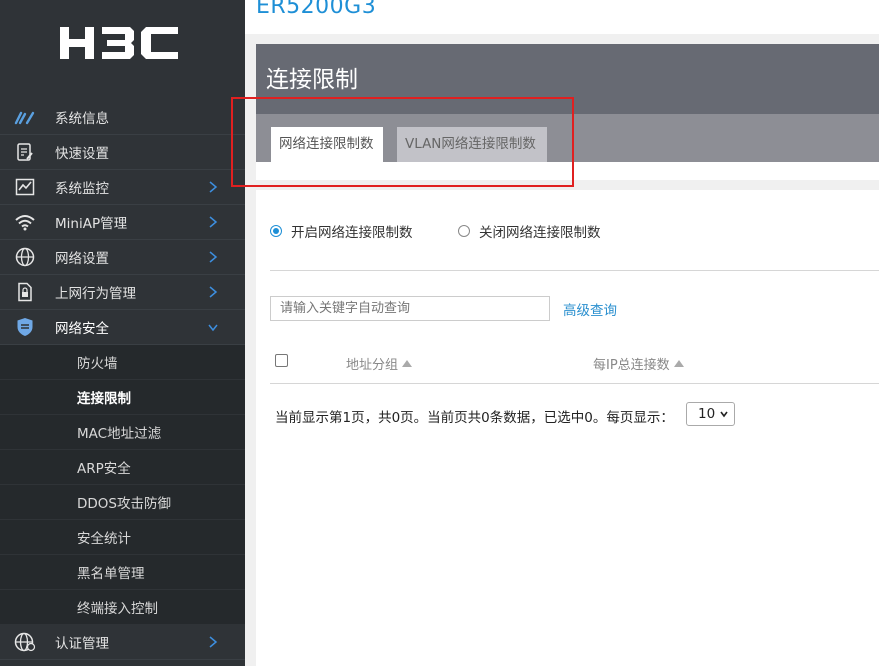  What do you see at coordinates (590, 309) in the screenshot?
I see `advanced-search-link: 高级查询` at bounding box center [590, 309].